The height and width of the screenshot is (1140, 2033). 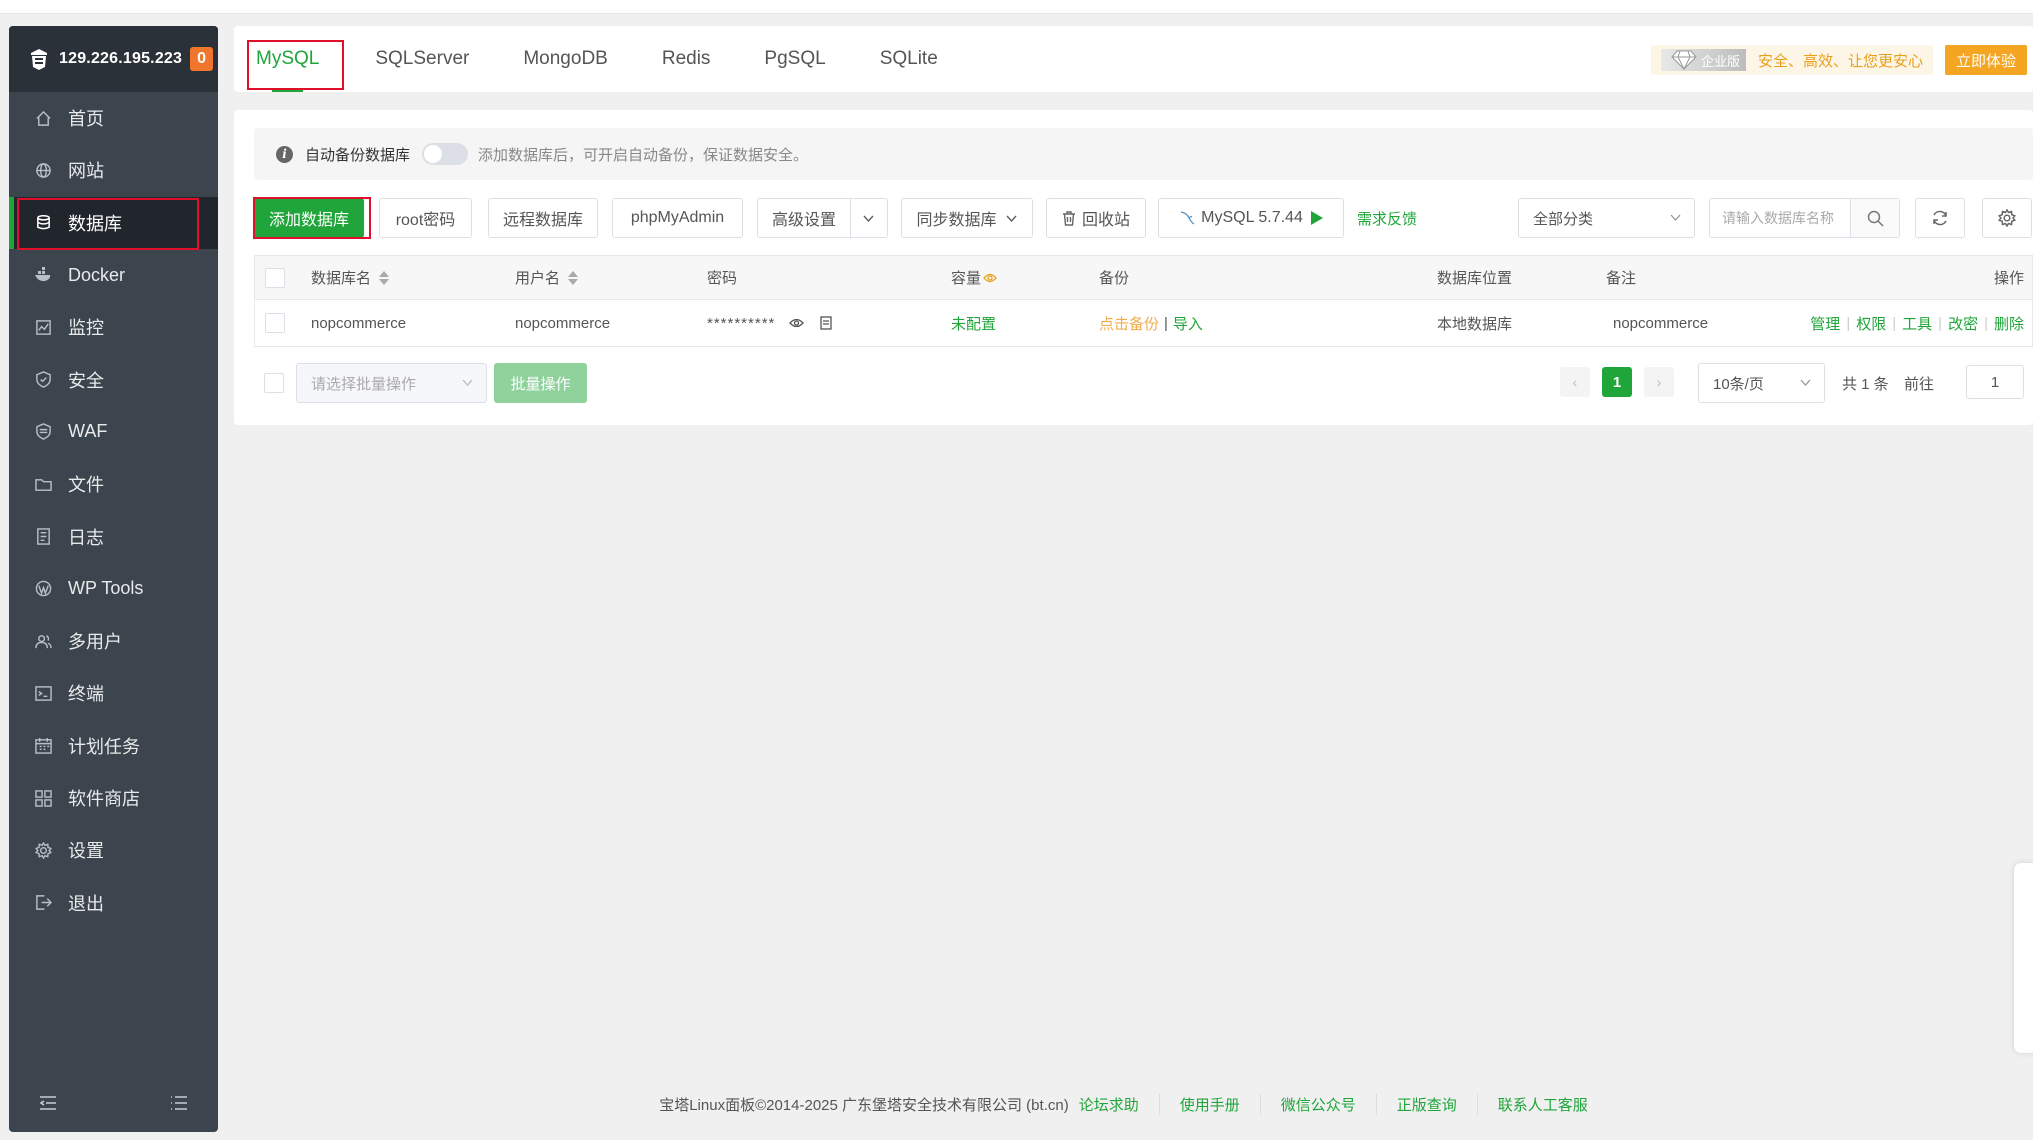 I want to click on change-password-link: 改密, so click(x=1963, y=323).